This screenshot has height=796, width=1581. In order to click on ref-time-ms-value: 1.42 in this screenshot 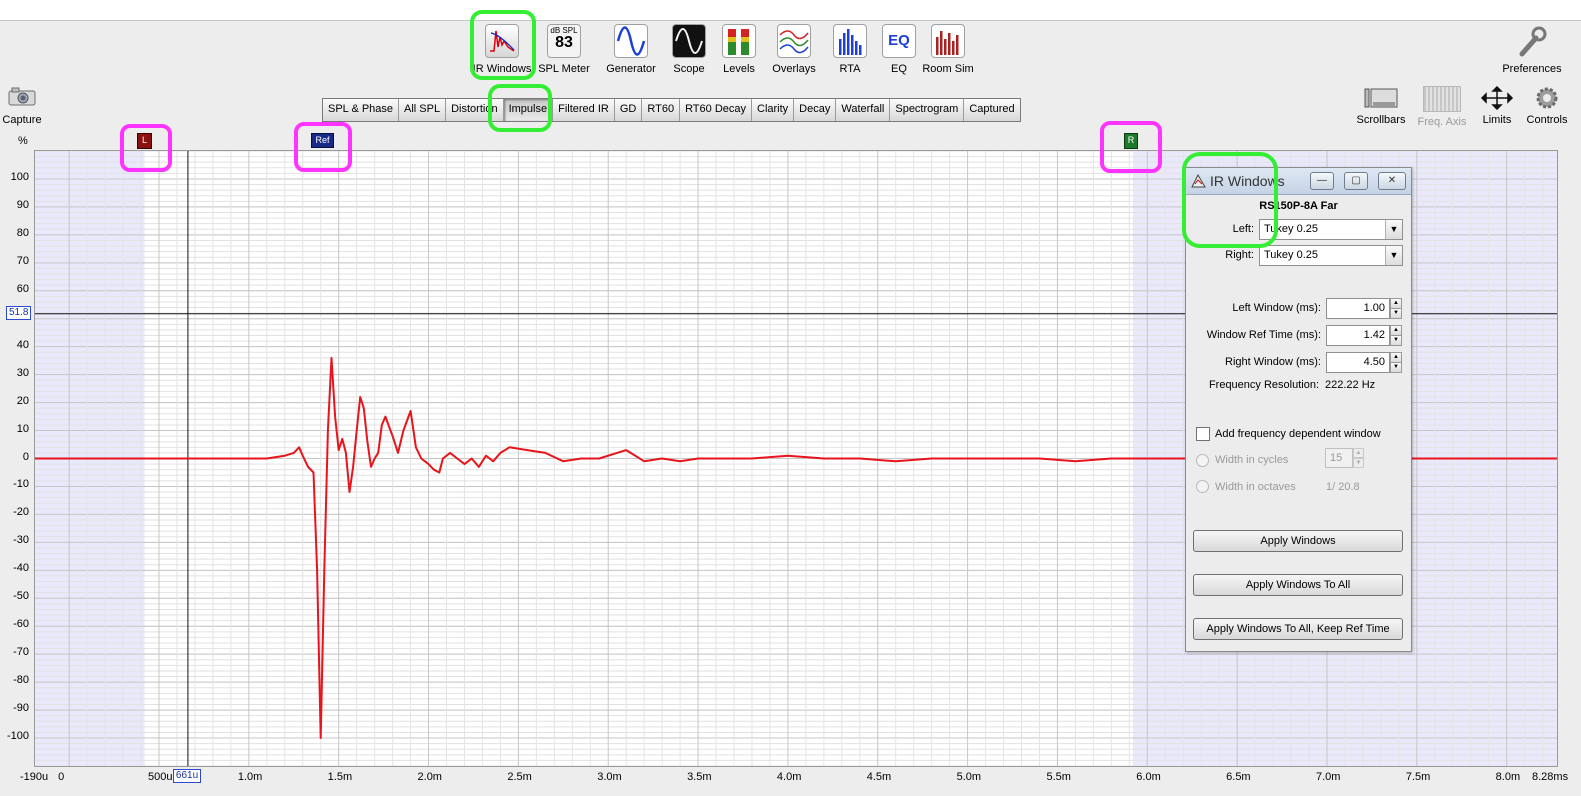, I will do `click(1374, 335)`.